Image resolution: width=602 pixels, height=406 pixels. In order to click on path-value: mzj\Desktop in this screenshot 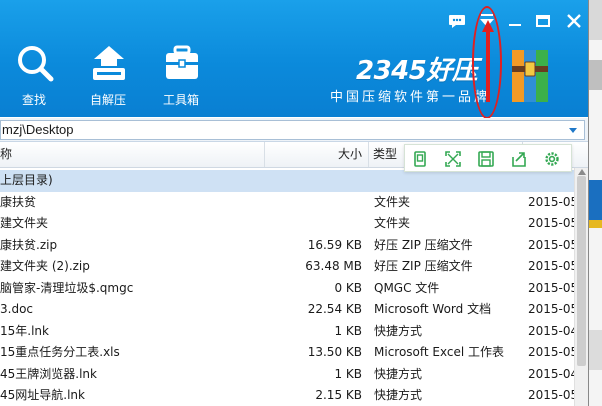, I will do `click(38, 129)`.